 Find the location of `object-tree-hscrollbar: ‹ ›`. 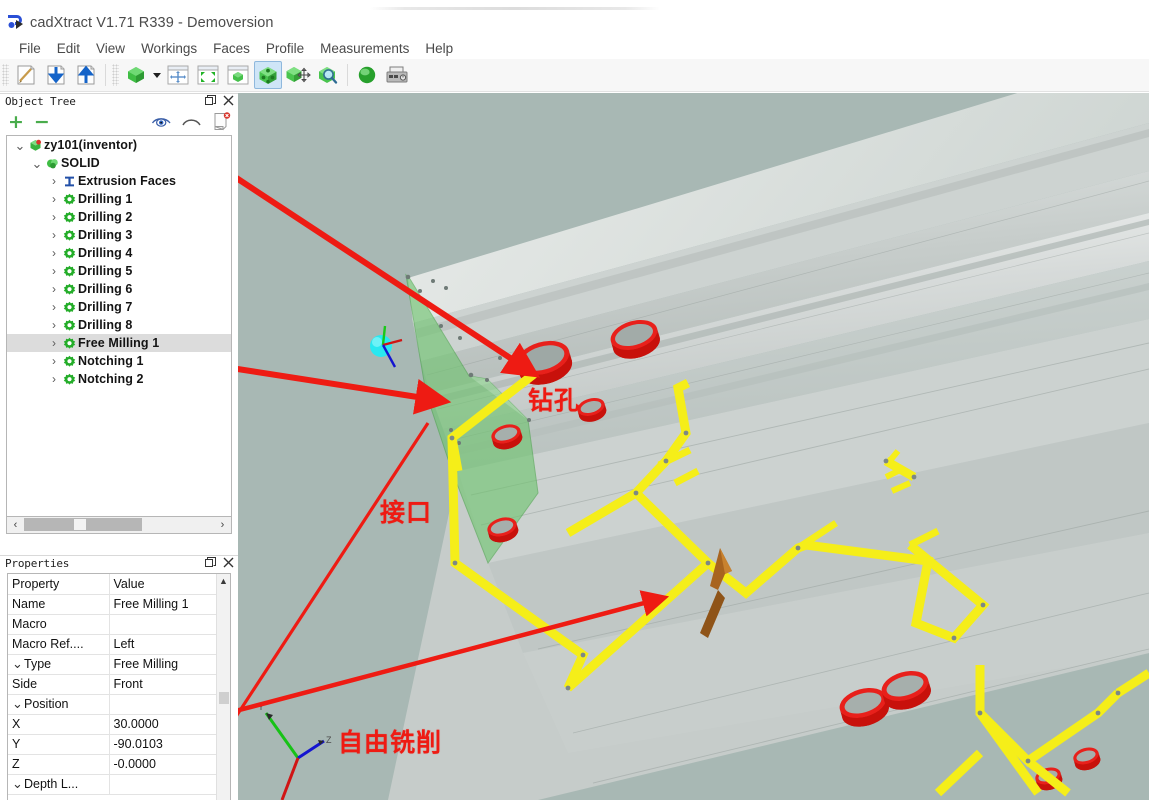

object-tree-hscrollbar: ‹ › is located at coordinates (119, 525).